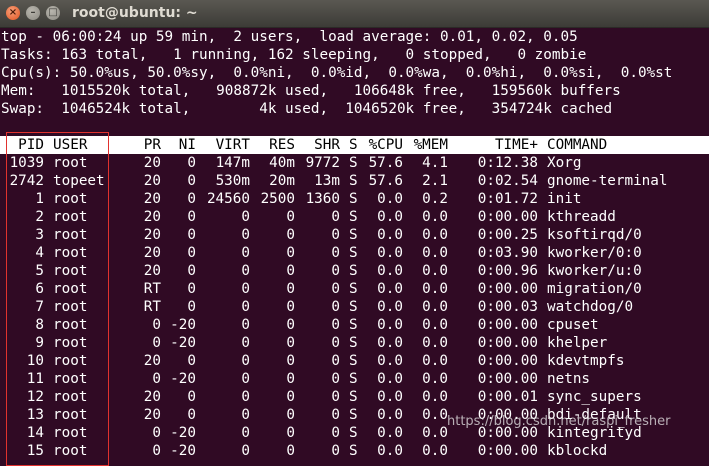 This screenshot has height=466, width=709. I want to click on cell-pr: RT, so click(152, 307).